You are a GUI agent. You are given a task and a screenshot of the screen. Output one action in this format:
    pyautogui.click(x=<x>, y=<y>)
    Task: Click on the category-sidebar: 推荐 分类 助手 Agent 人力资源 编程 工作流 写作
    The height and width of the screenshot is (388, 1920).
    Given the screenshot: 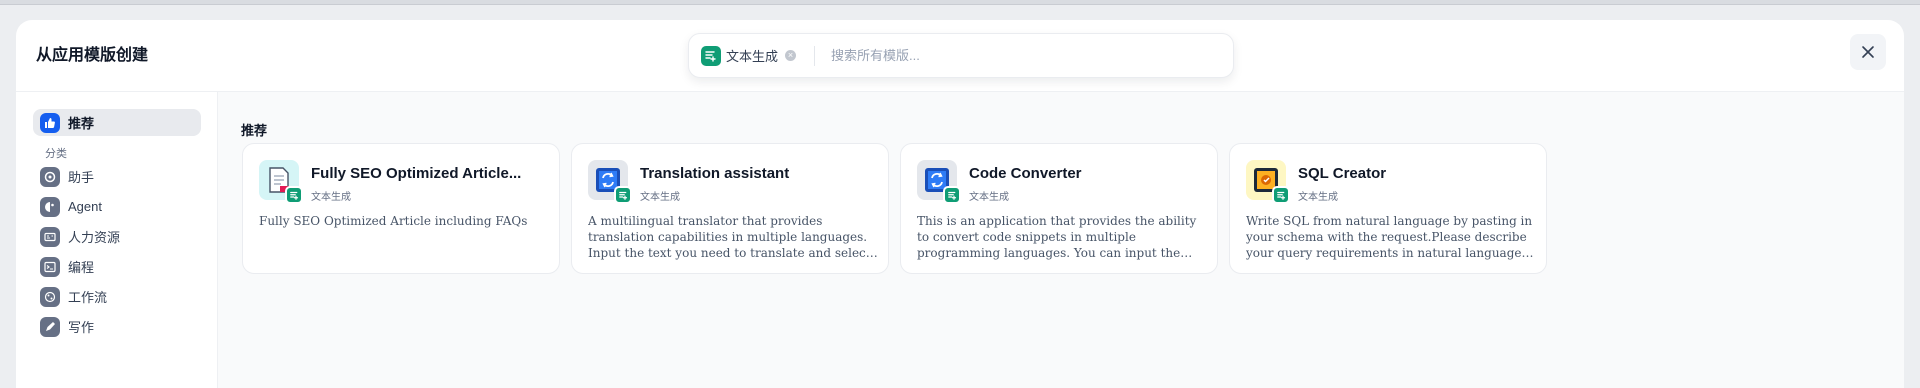 What is the action you would take?
    pyautogui.click(x=117, y=240)
    